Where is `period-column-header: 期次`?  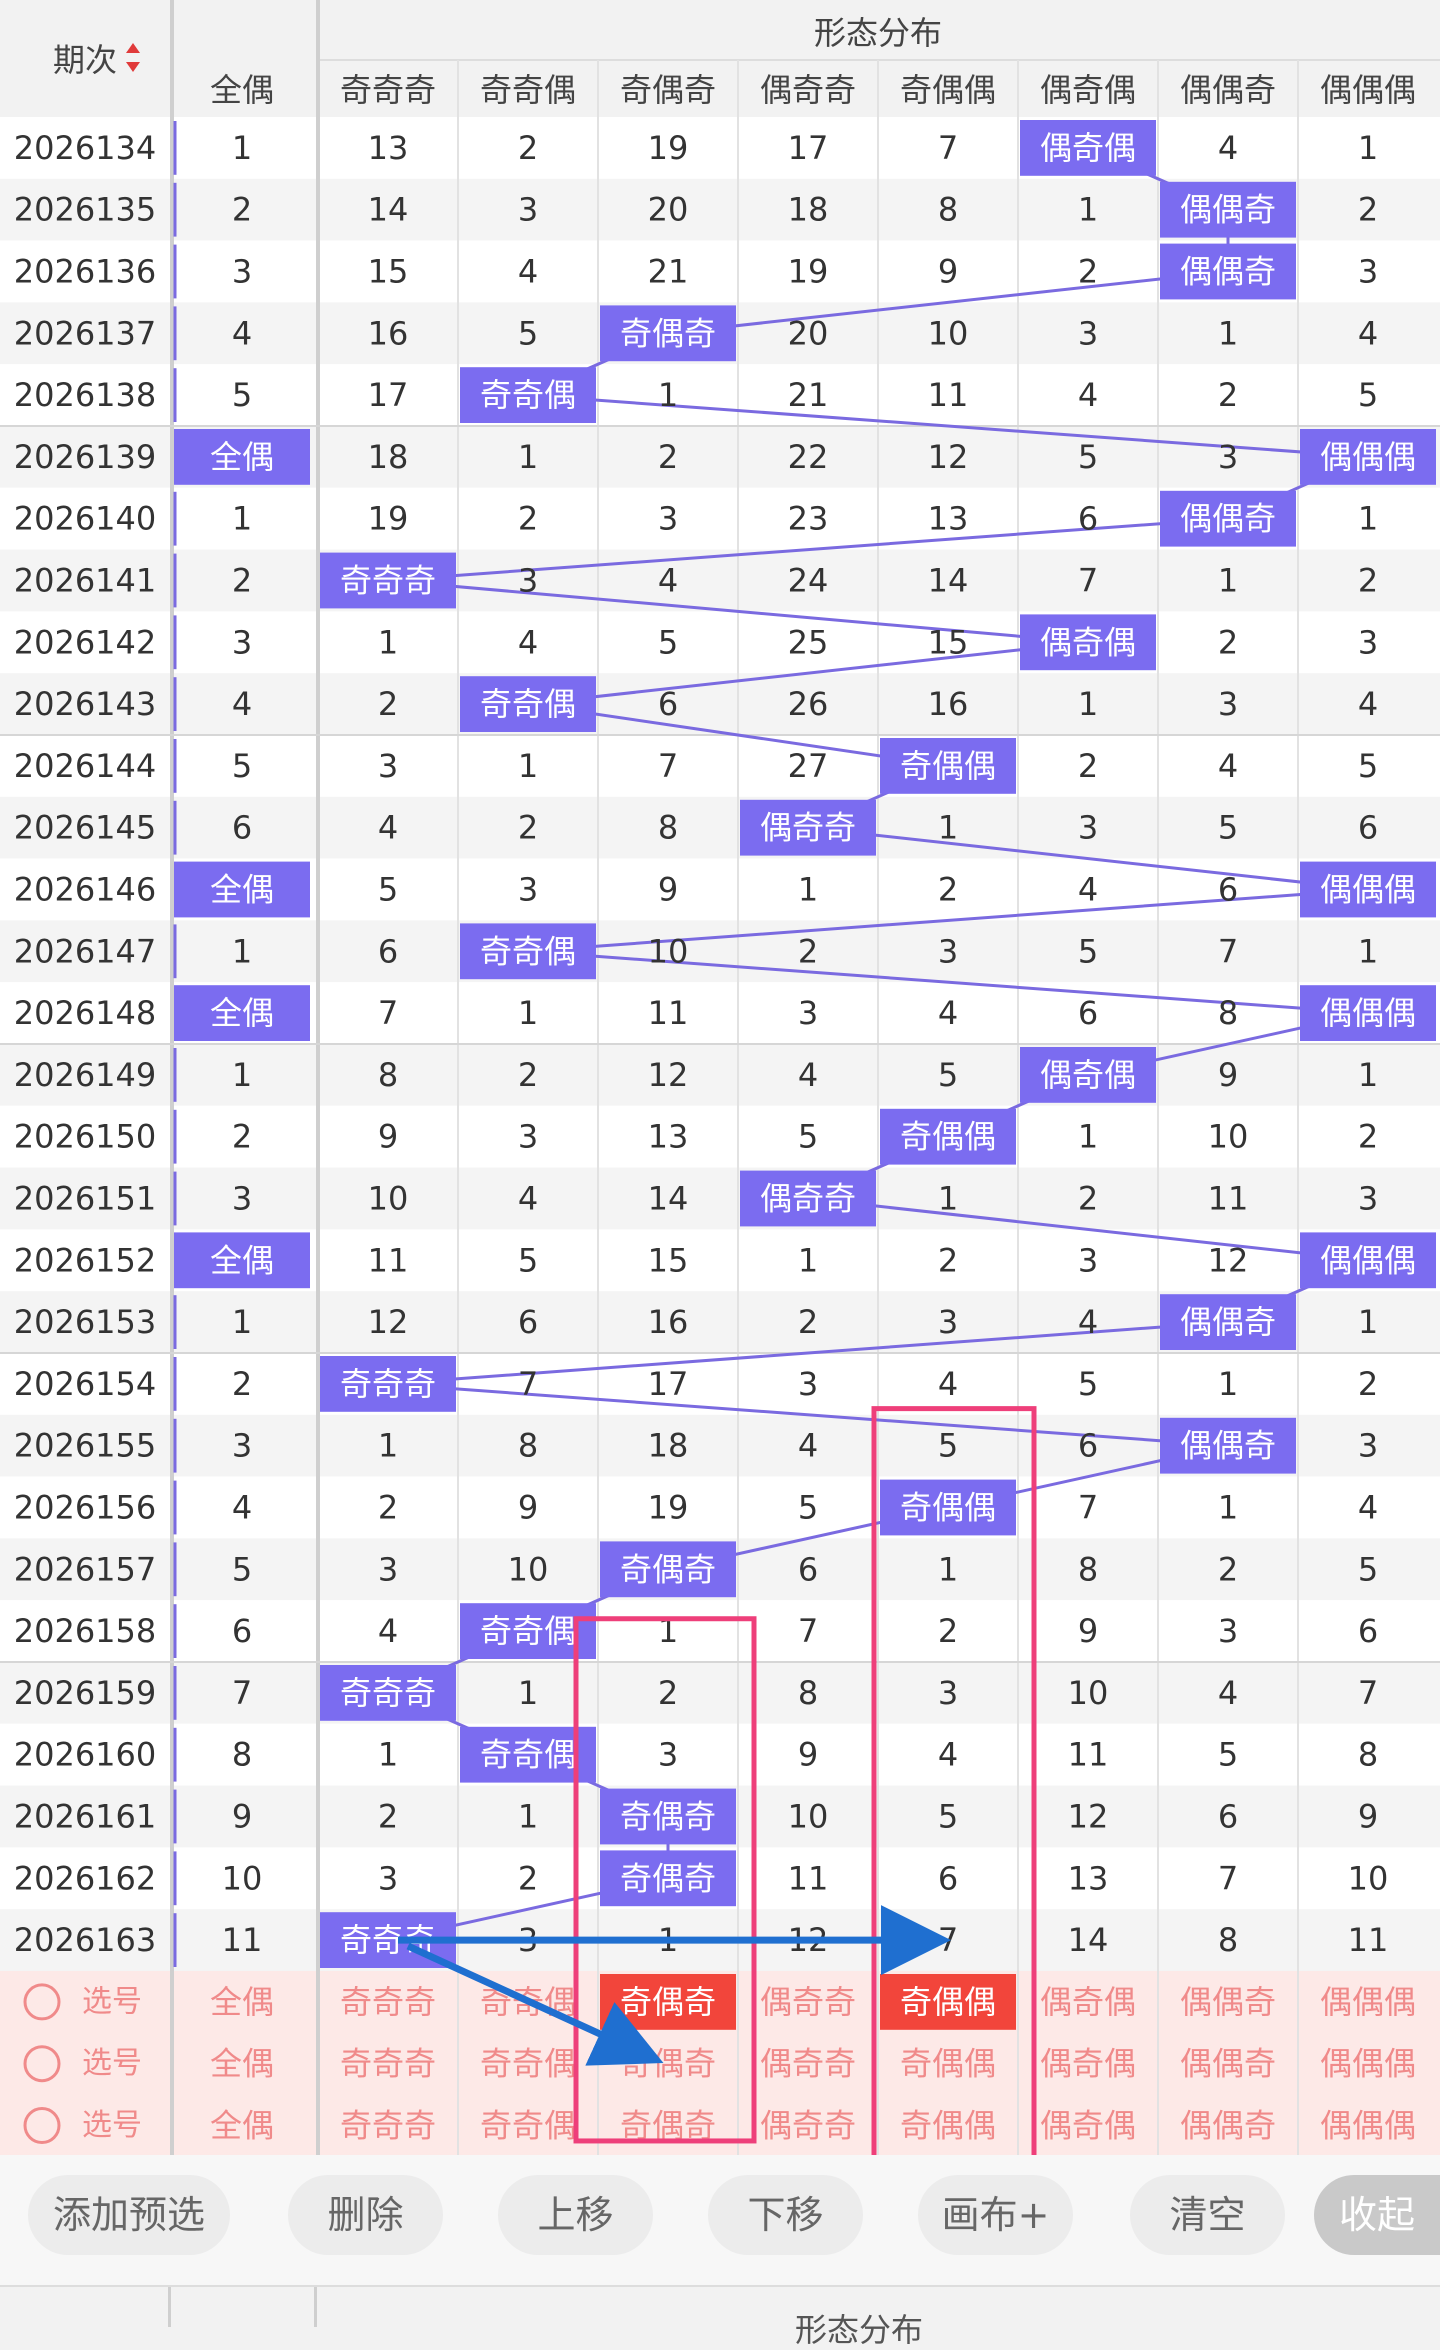 period-column-header: 期次 is located at coordinates (85, 60).